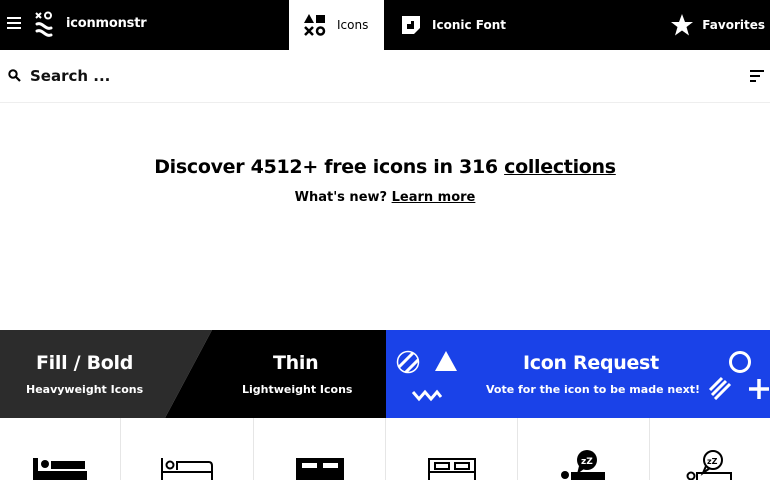  What do you see at coordinates (591, 363) in the screenshot?
I see `icon-request-title: Icon Request` at bounding box center [591, 363].